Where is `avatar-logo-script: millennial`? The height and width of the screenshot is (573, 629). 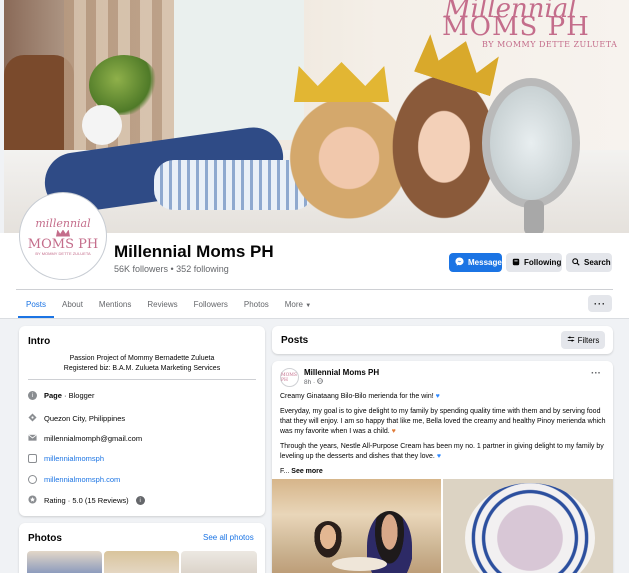
avatar-logo-script: millennial is located at coordinates (63, 223).